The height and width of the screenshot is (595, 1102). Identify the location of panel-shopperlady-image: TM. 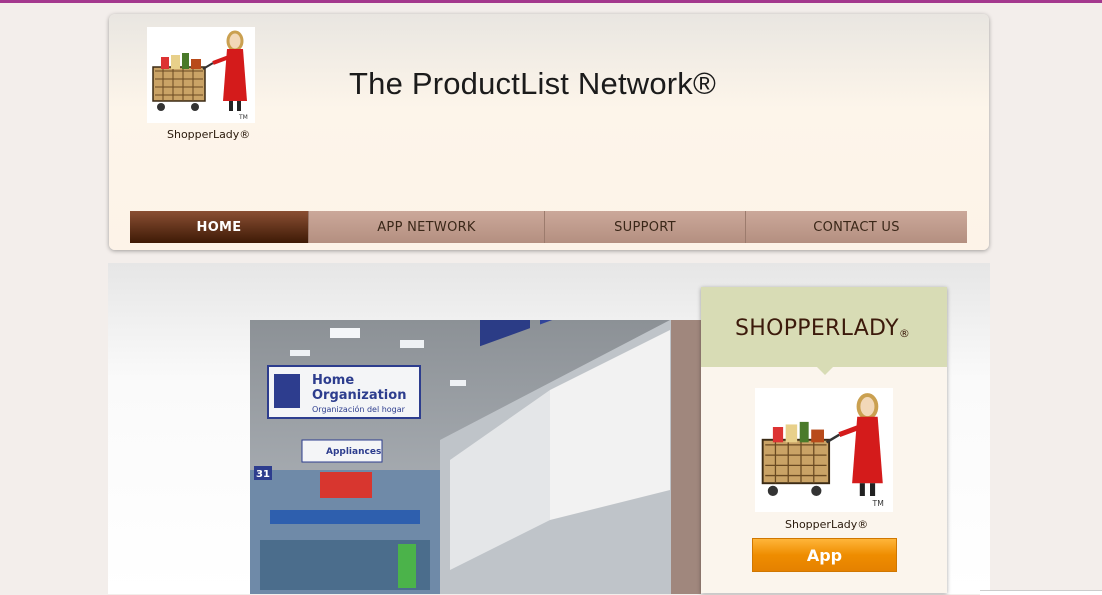
(824, 450).